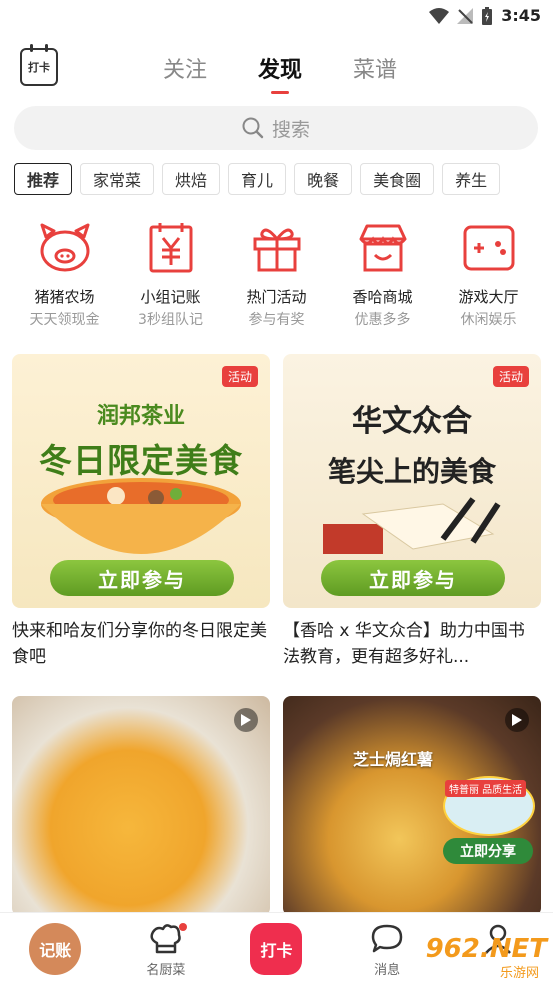 The image size is (553, 983). I want to click on no-signal-icon, so click(465, 15).